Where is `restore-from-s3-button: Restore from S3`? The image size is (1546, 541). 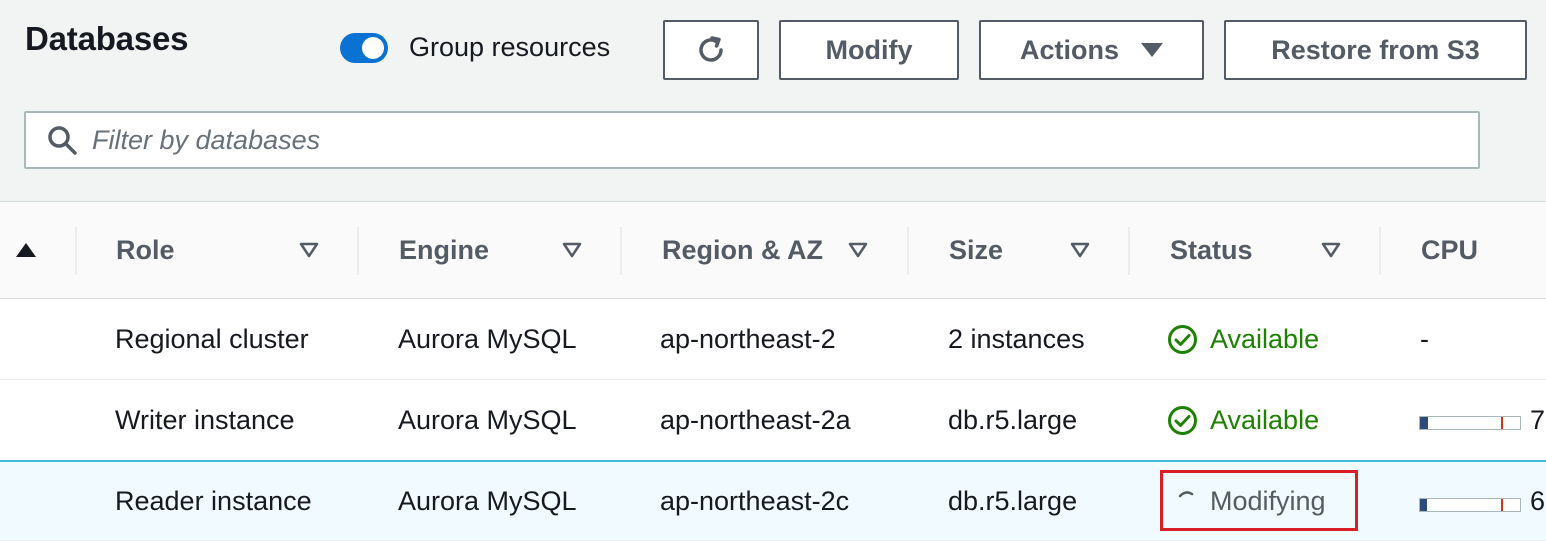 restore-from-s3-button: Restore from S3 is located at coordinates (1375, 50).